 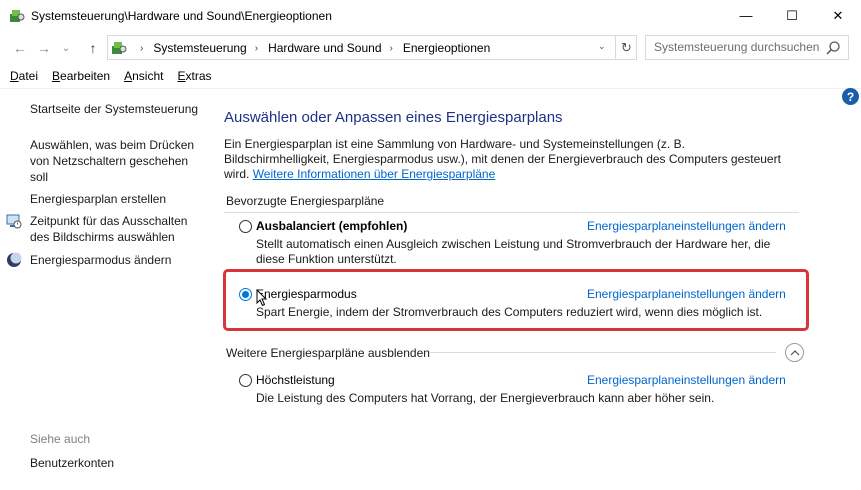 What do you see at coordinates (14, 221) in the screenshot?
I see `monitor-clock-icon` at bounding box center [14, 221].